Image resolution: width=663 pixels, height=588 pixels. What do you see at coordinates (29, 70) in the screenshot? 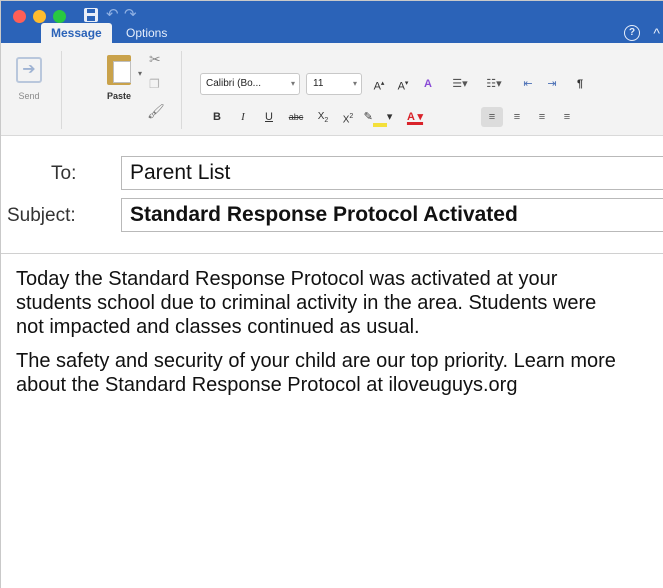
I see `send-icon: ➔` at bounding box center [29, 70].